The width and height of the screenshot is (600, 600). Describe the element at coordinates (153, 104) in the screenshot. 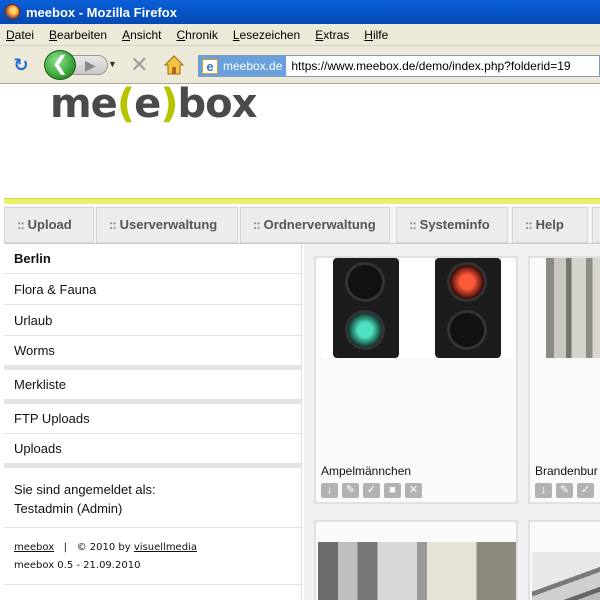

I see `meebox-logo: me(e)box` at that location.